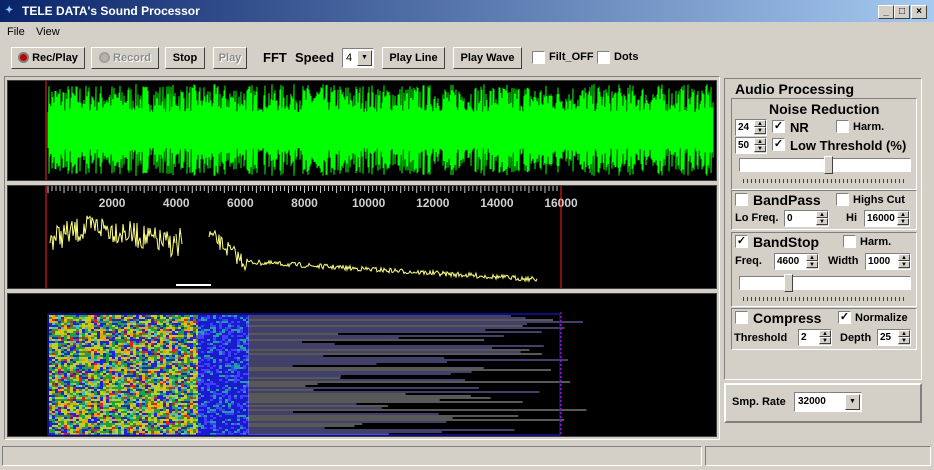 Image resolution: width=934 pixels, height=470 pixels. I want to click on stop-button: Stop, so click(185, 58).